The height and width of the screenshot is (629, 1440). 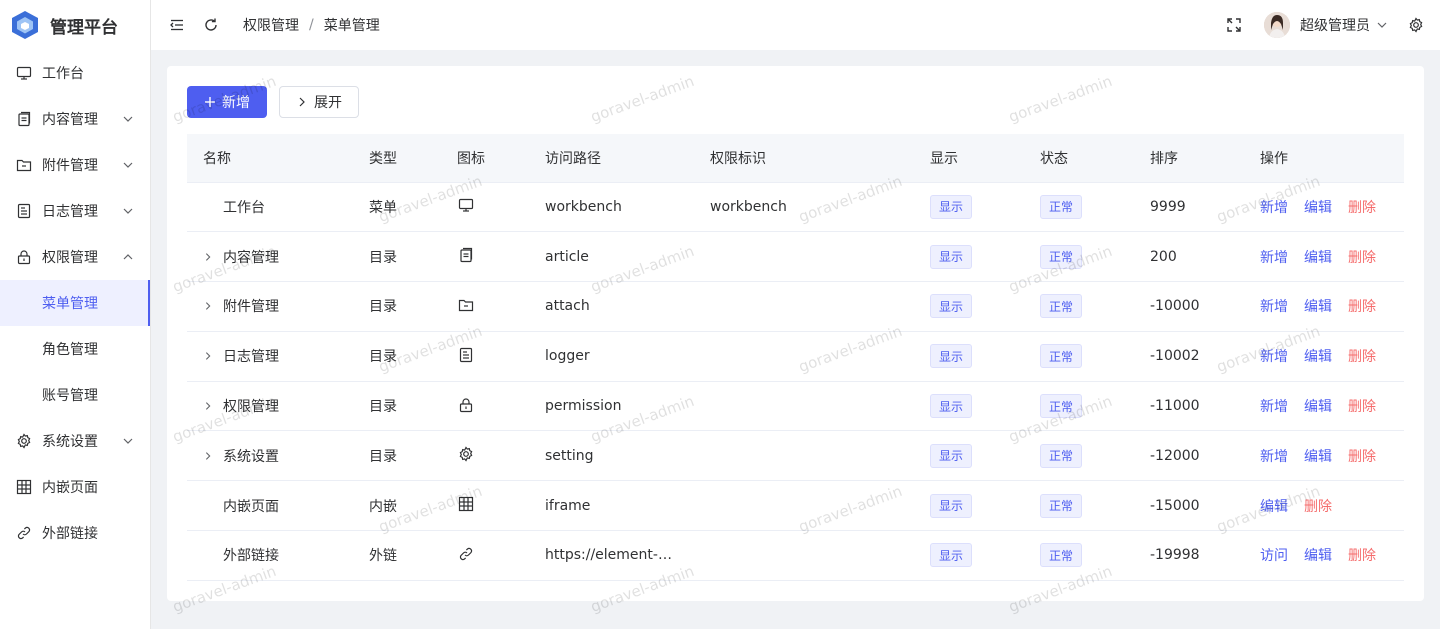 I want to click on cell-path: setting, so click(x=611, y=456).